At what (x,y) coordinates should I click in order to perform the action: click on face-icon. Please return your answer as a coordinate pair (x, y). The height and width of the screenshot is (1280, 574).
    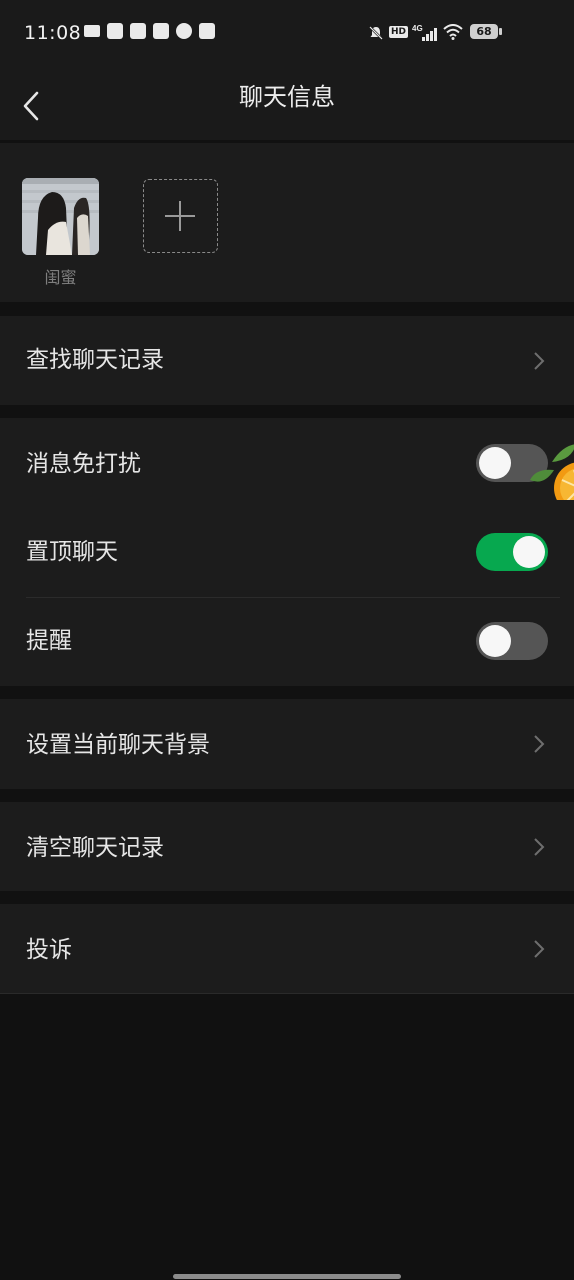
    Looking at the image, I should click on (184, 31).